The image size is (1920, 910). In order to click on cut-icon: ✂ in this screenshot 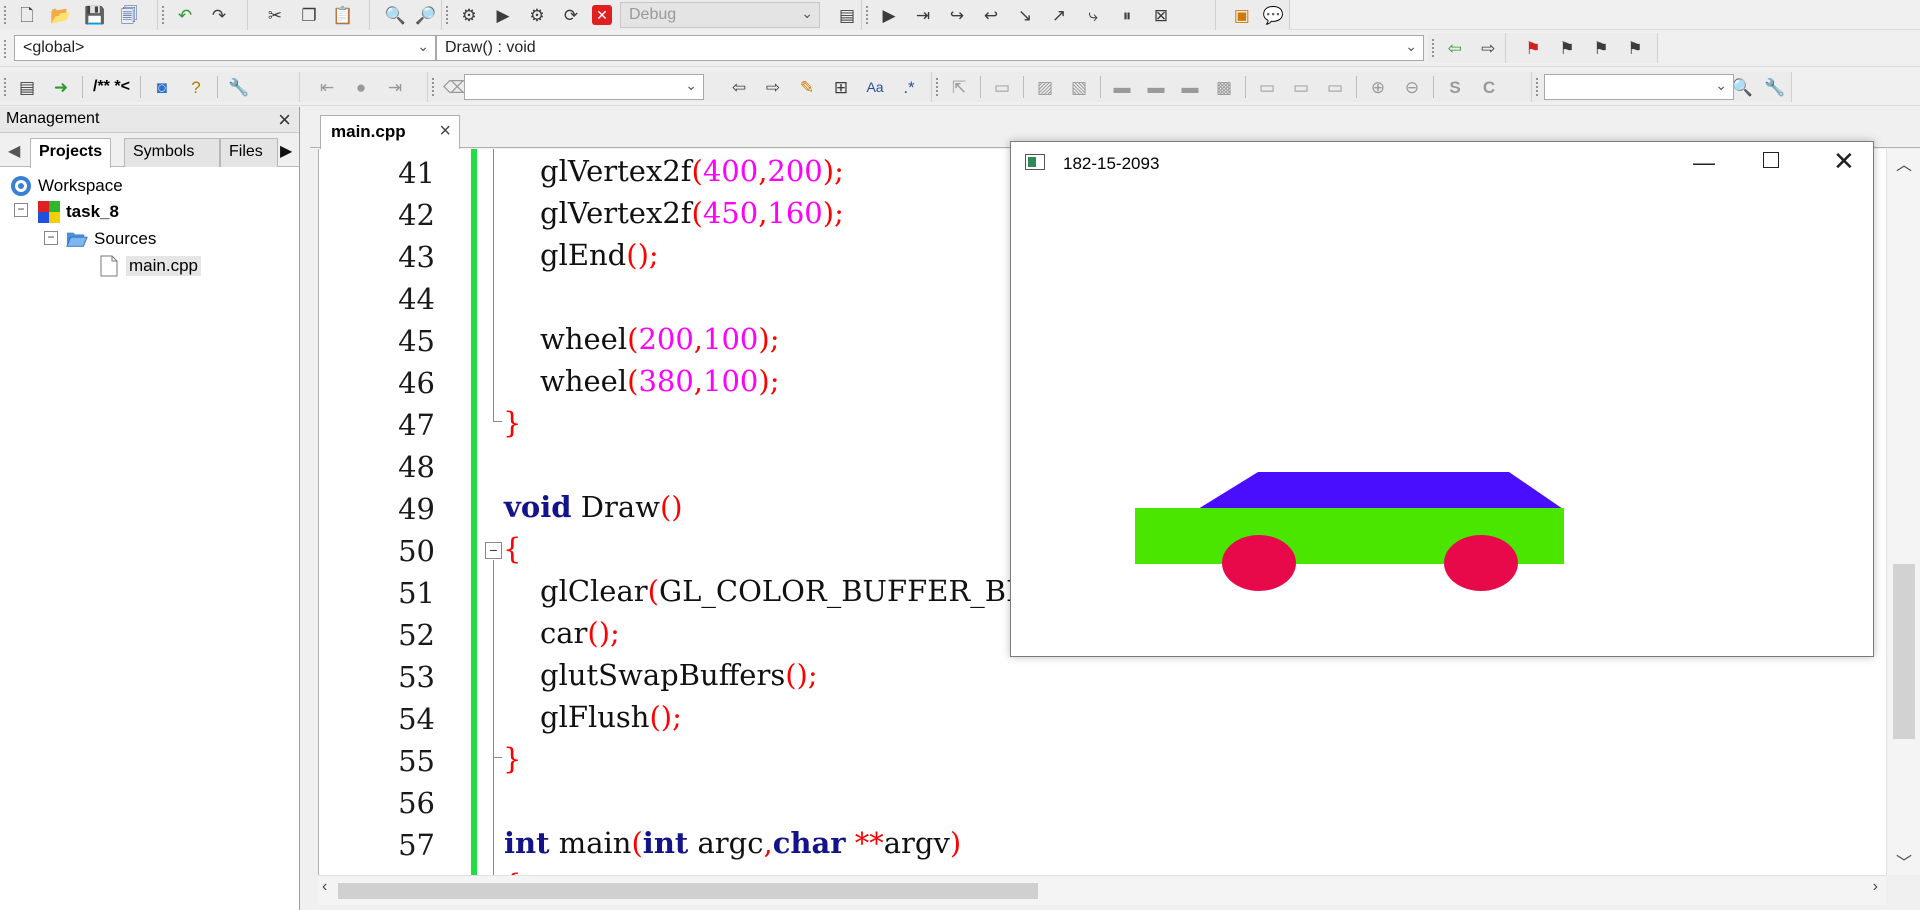, I will do `click(275, 15)`.